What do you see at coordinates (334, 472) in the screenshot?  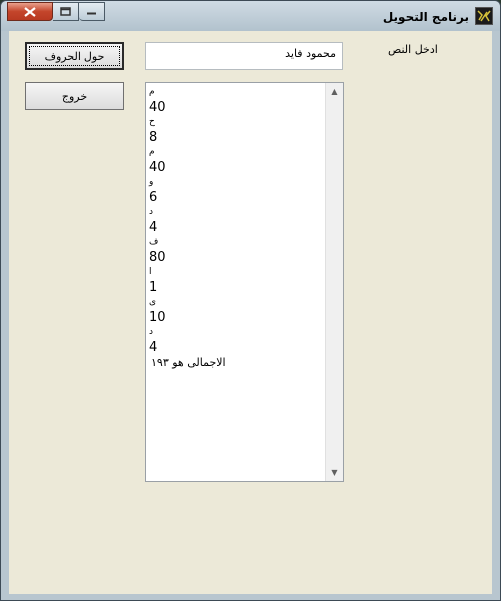 I see `scroll-down-arrow-icon: ▼` at bounding box center [334, 472].